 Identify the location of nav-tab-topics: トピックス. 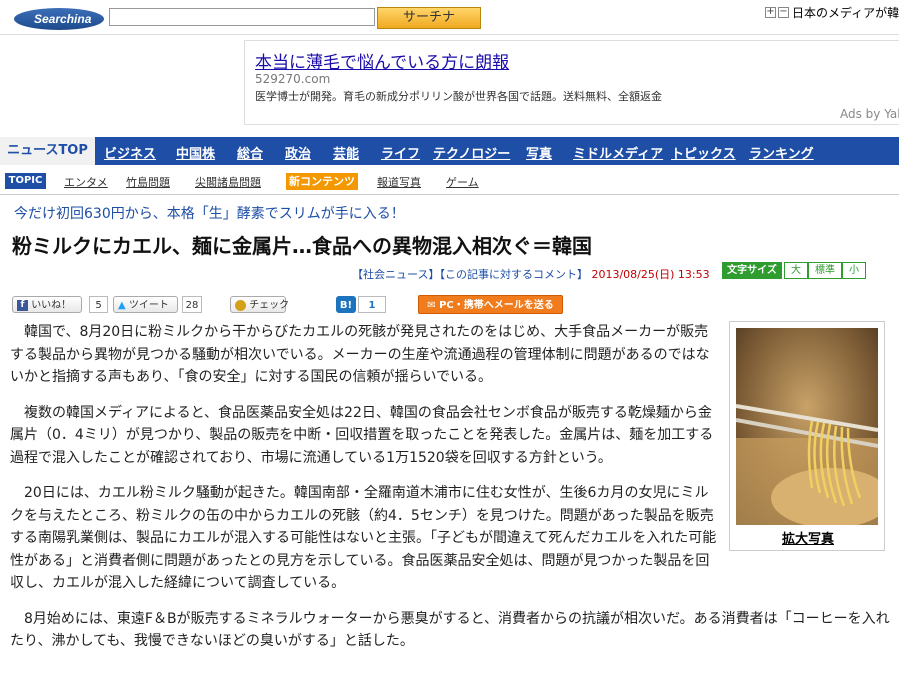
(703, 152).